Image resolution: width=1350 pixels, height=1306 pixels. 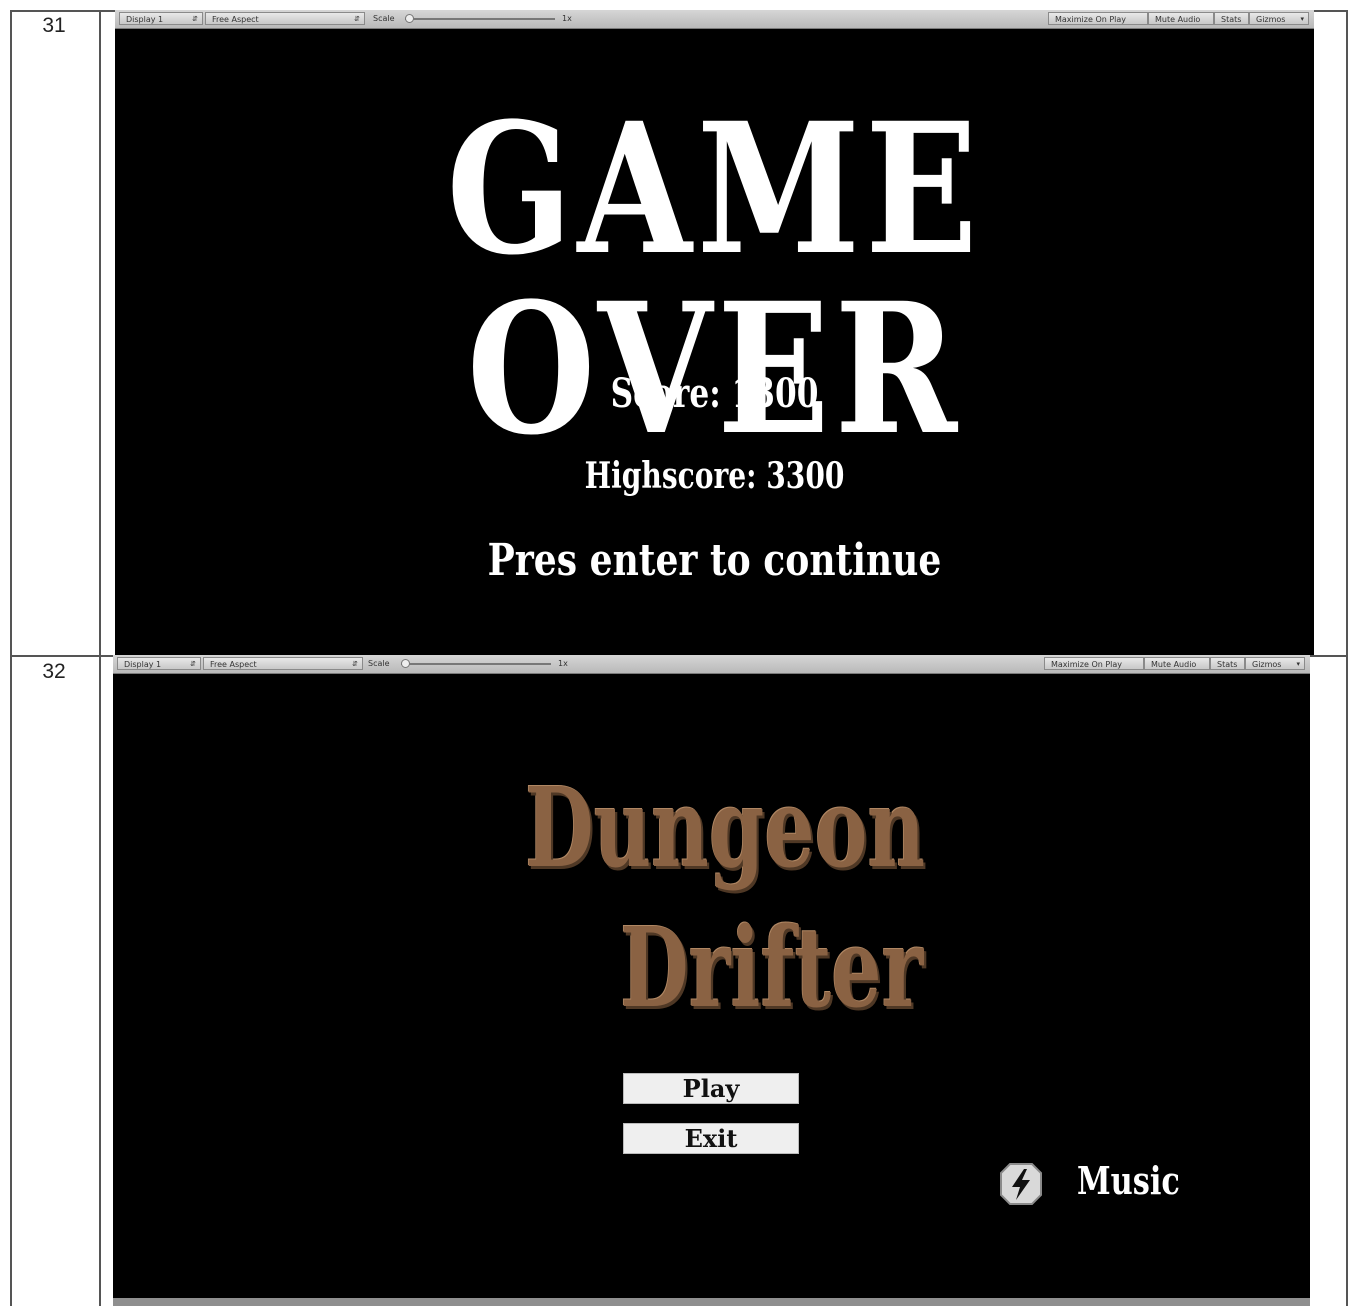 I want to click on row-number: 31, so click(x=54, y=25).